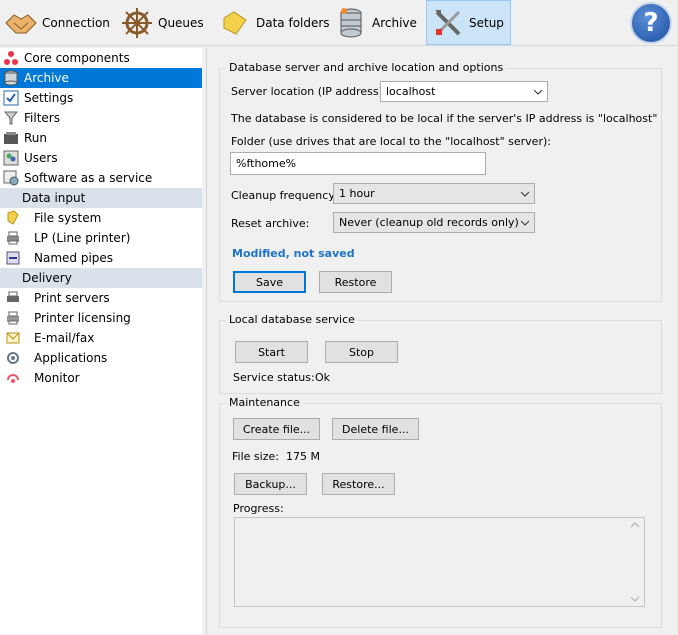 The height and width of the screenshot is (635, 678). I want to click on archive-button: Archive, so click(375, 22).